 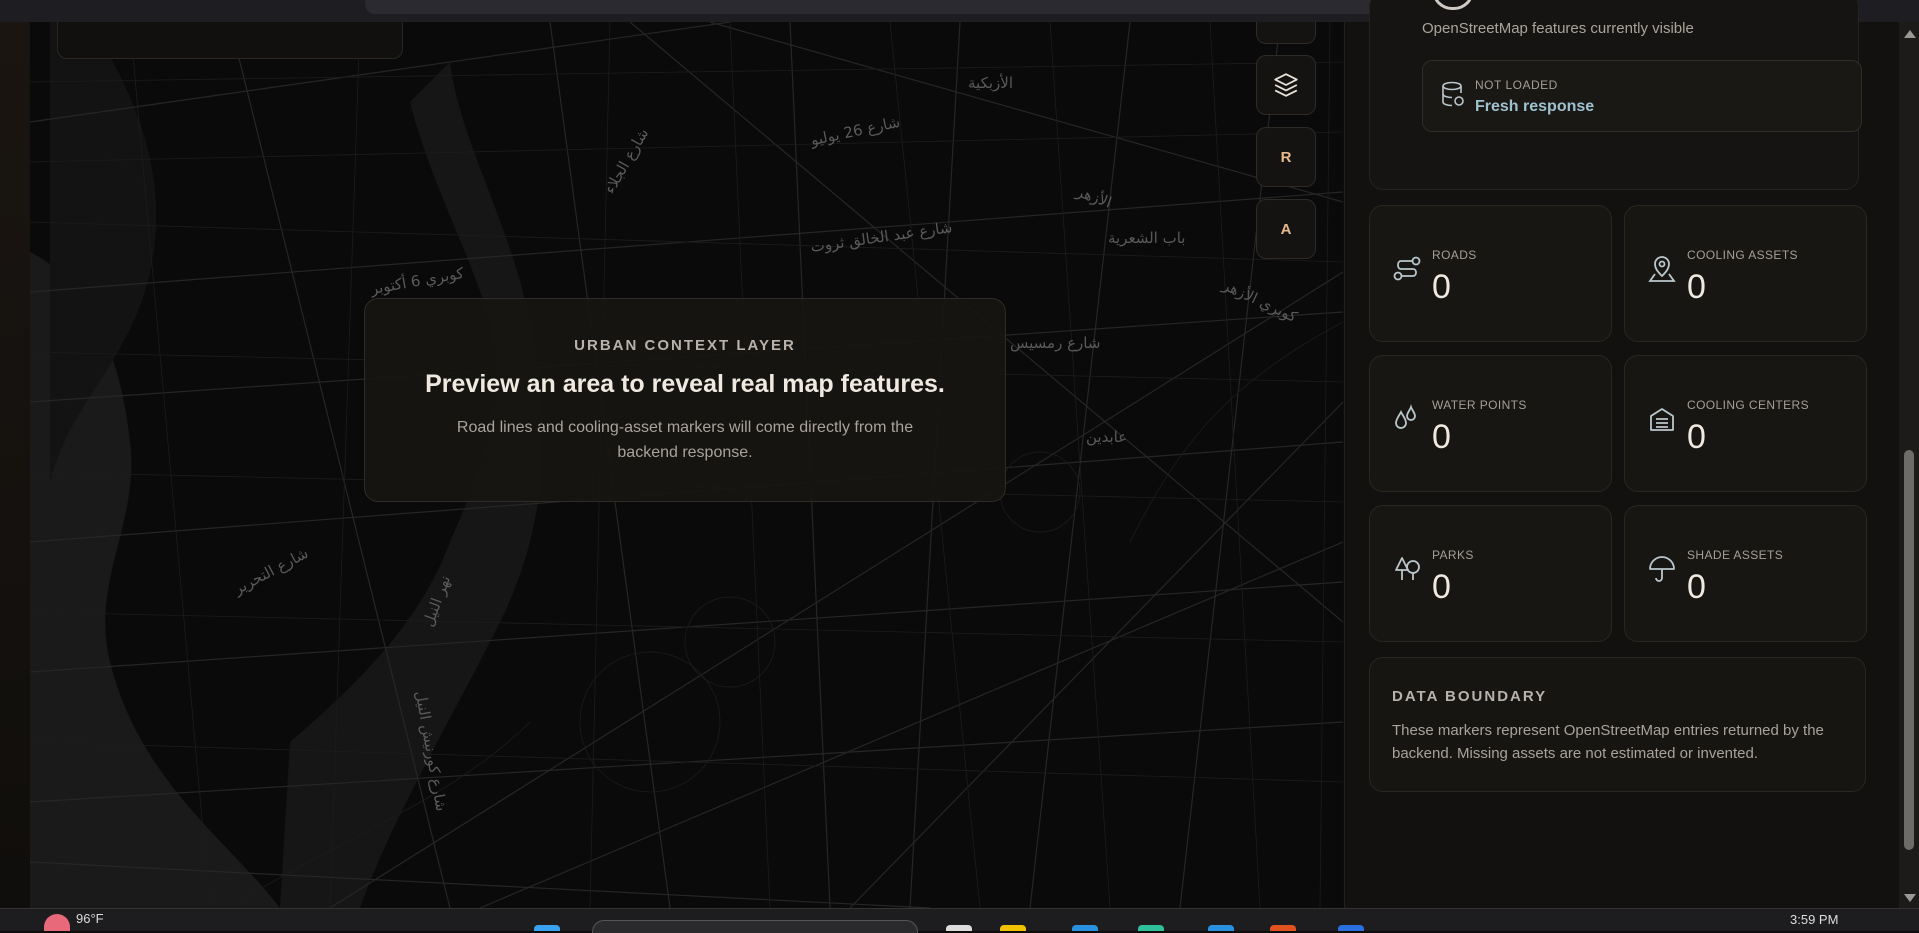 I want to click on map-mode-a-button: A, so click(x=1286, y=229).